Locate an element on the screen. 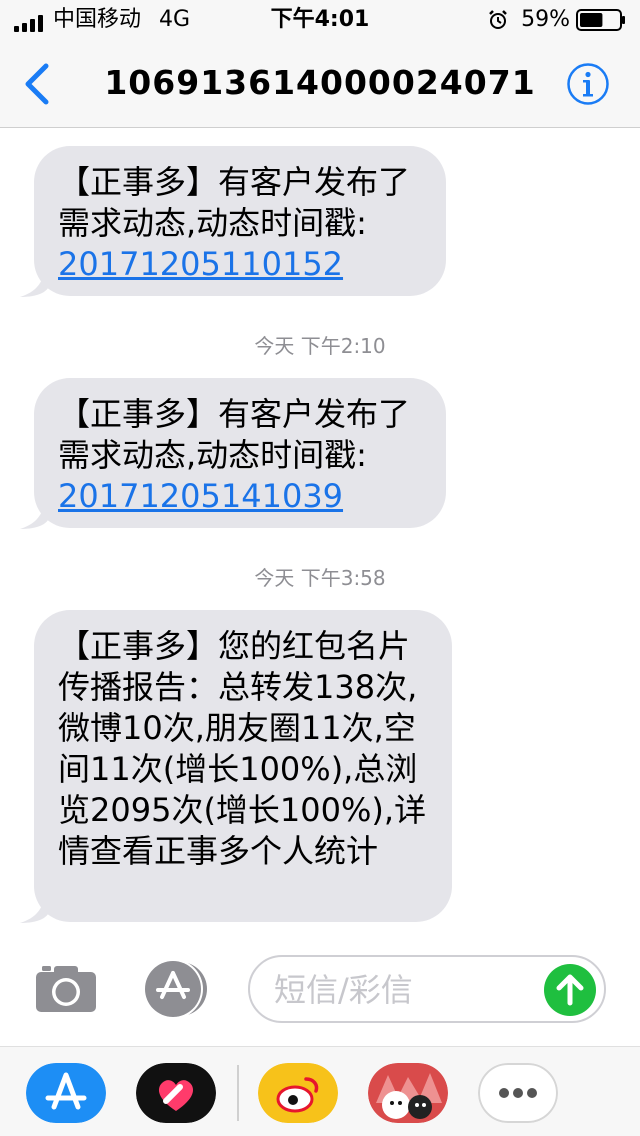 This screenshot has width=640, height=1136. drawer-divider is located at coordinates (238, 1093).